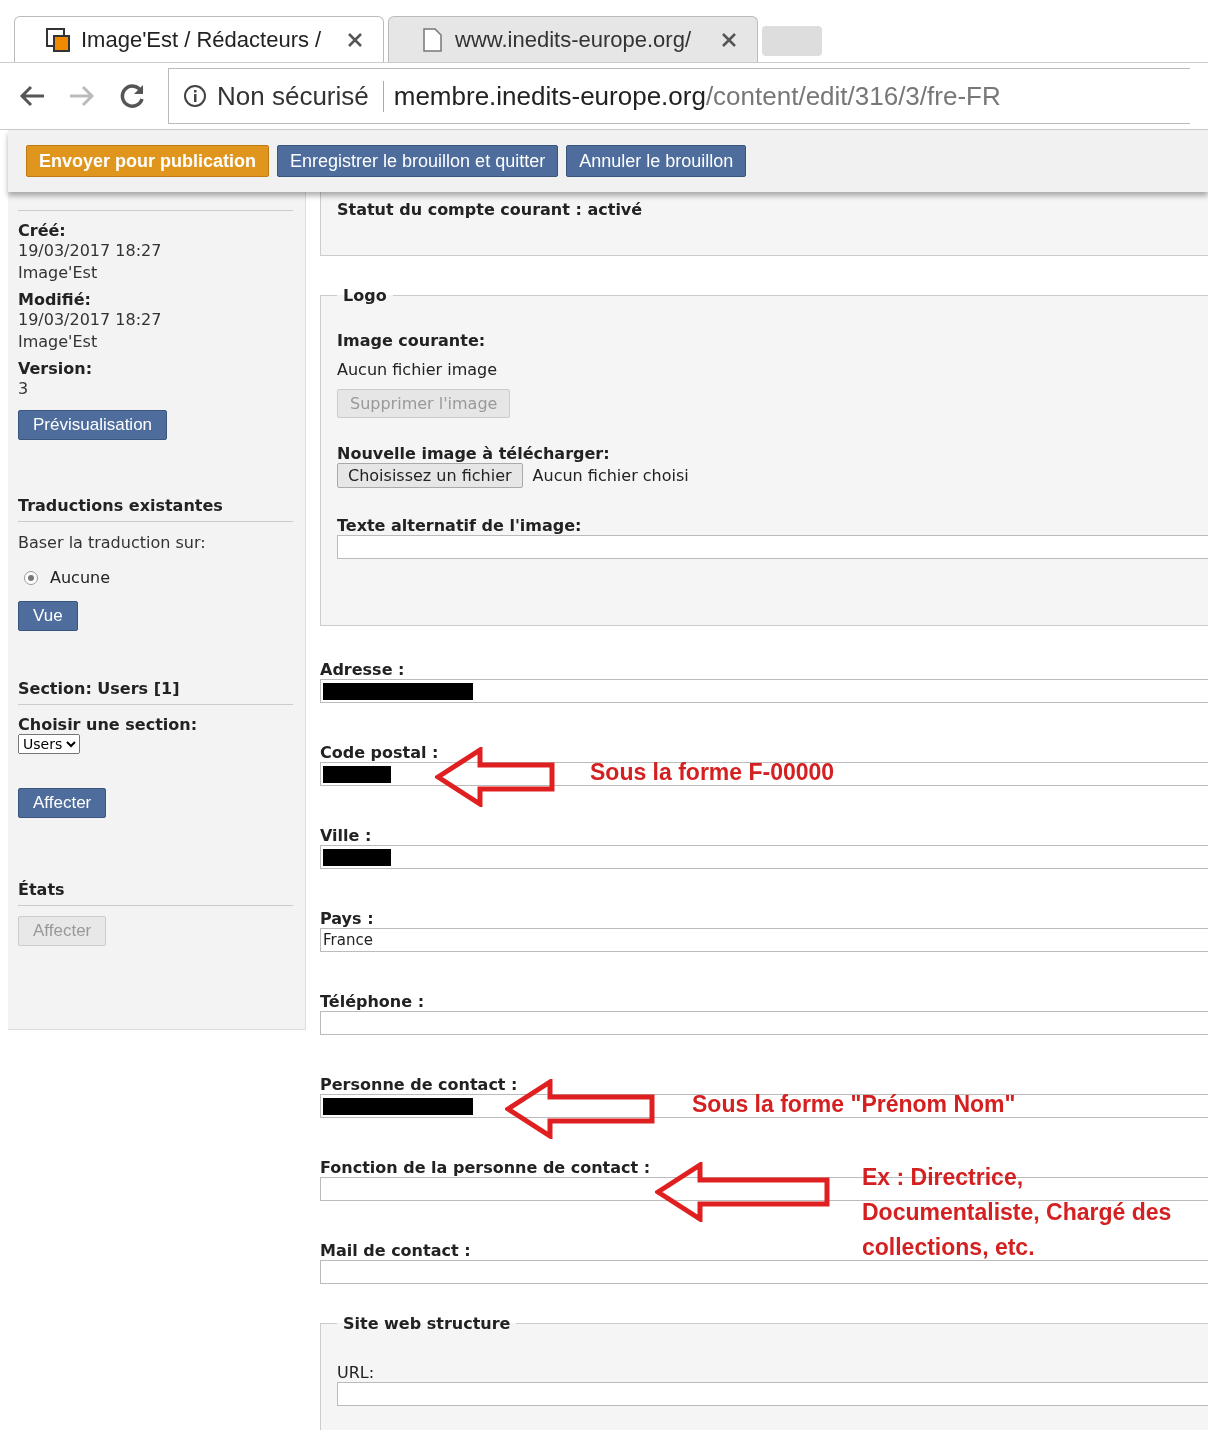 The width and height of the screenshot is (1208, 1430). I want to click on toolbar-button: Enregistrer le brouillon et quitter, so click(418, 161).